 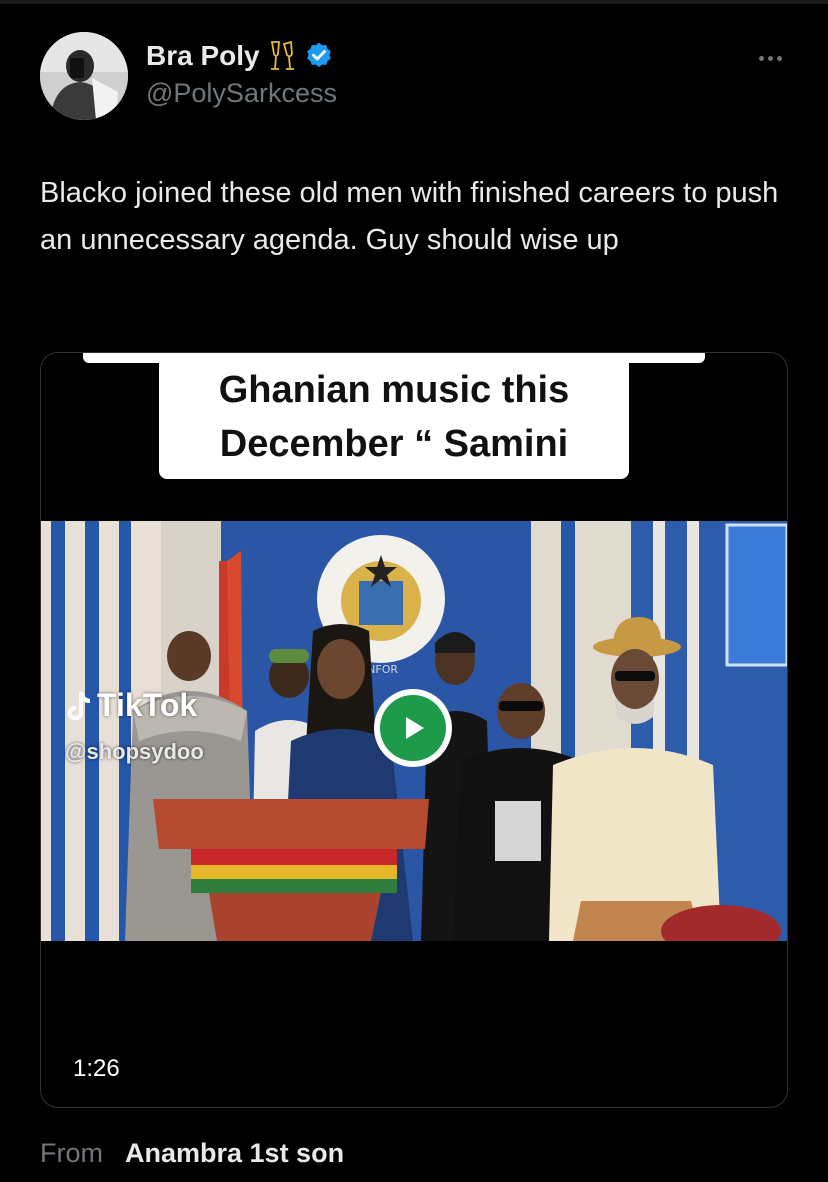 What do you see at coordinates (241, 93) in the screenshot?
I see `author-handle: @PolySarkcess` at bounding box center [241, 93].